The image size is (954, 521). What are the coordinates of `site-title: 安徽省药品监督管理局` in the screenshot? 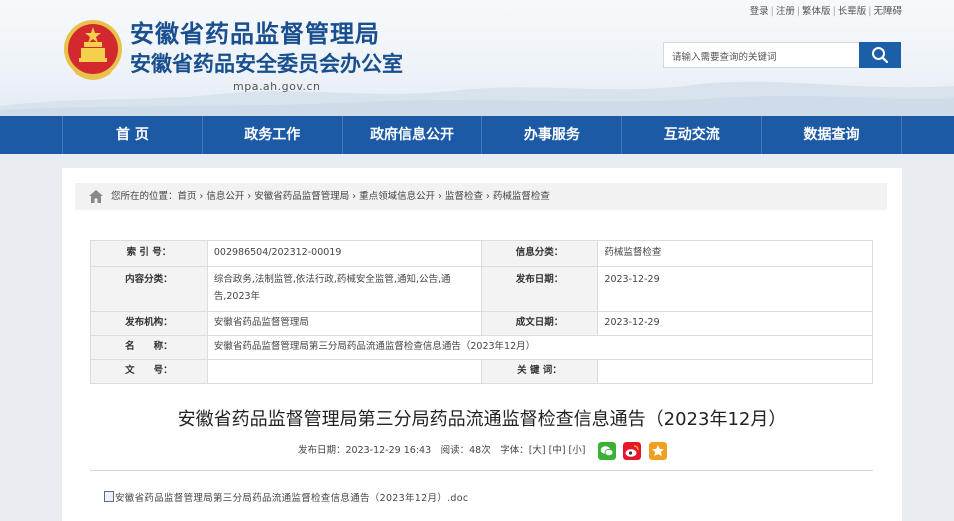 It's located at (255, 34).